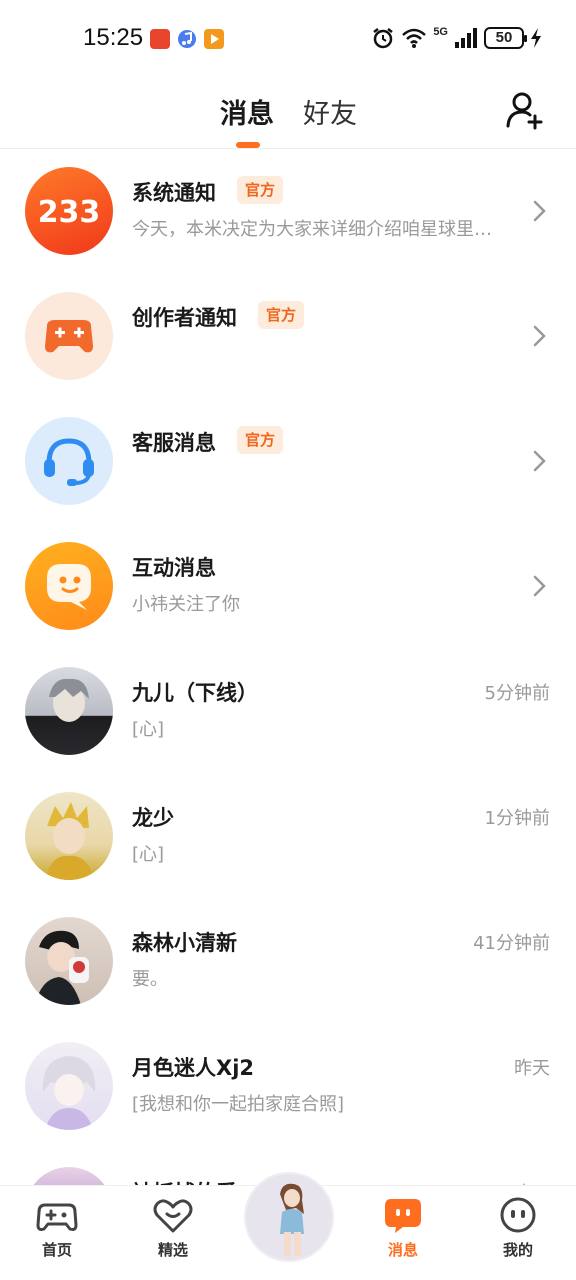  What do you see at coordinates (288, 113) in the screenshot?
I see `header: 消息 好友` at bounding box center [288, 113].